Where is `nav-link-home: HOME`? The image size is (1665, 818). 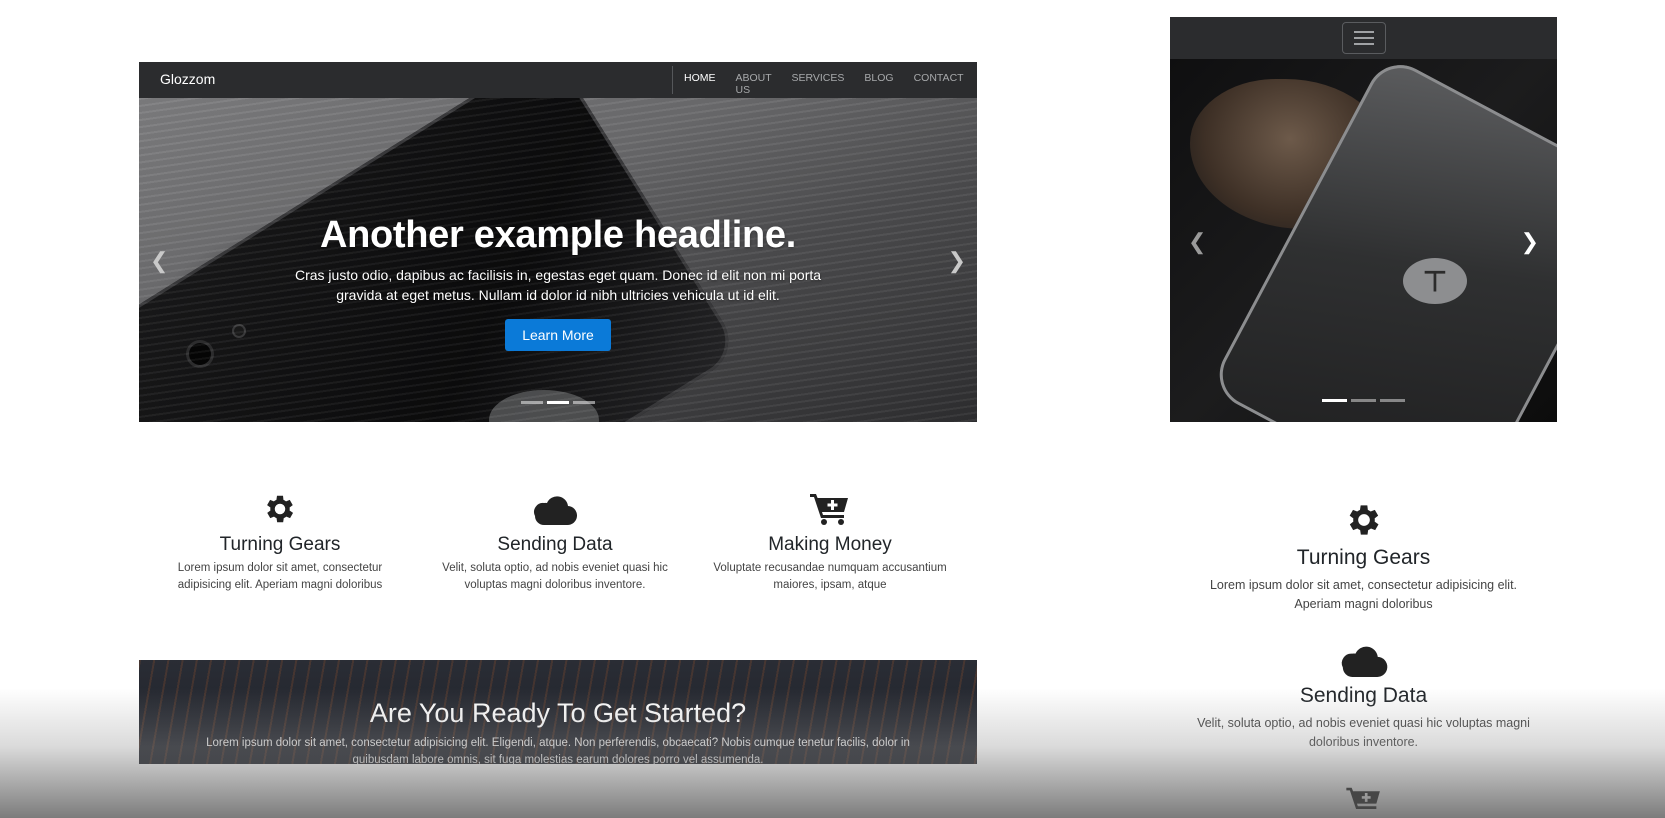
nav-link-home: HOME is located at coordinates (700, 84).